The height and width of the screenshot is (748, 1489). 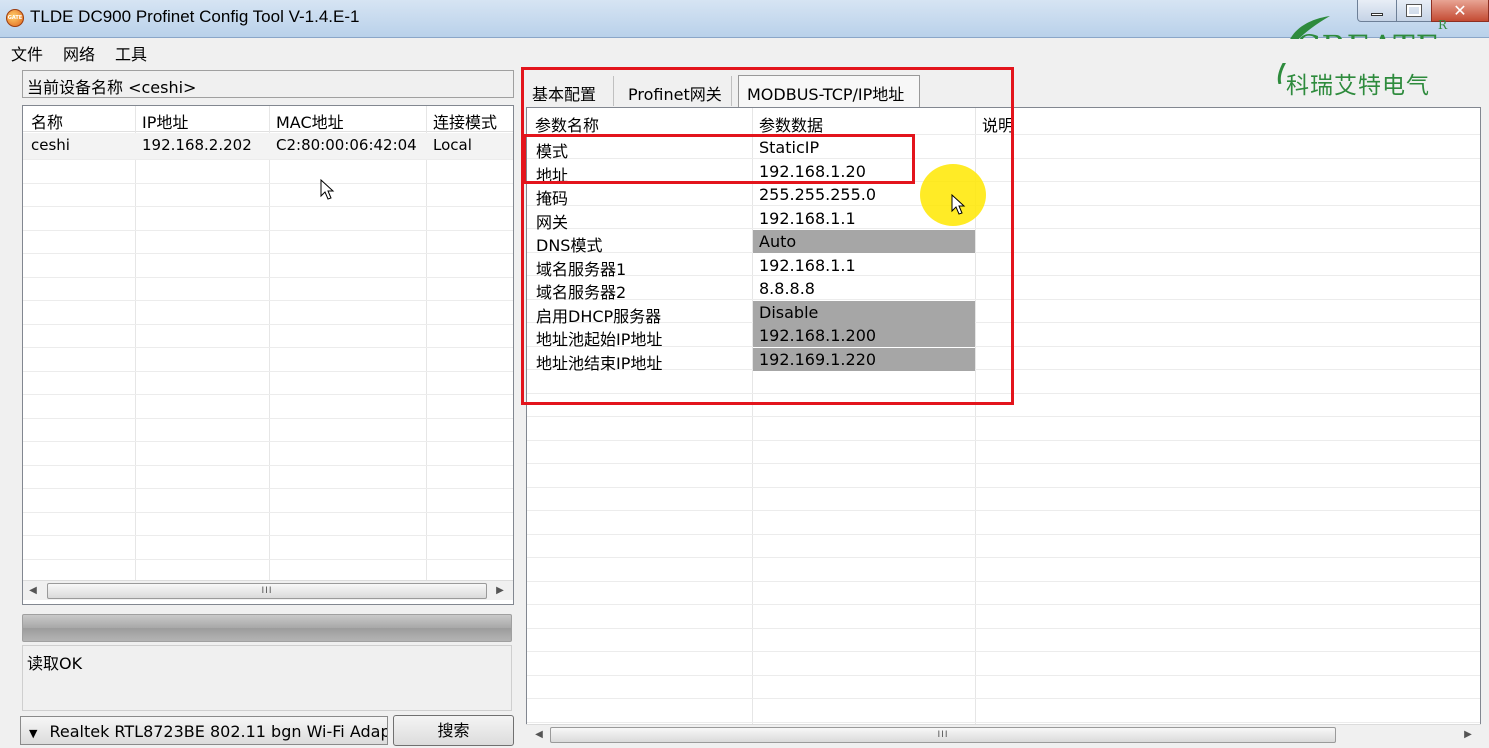 What do you see at coordinates (197, 145) in the screenshot?
I see `device-ip-cell: 192.168.2.202` at bounding box center [197, 145].